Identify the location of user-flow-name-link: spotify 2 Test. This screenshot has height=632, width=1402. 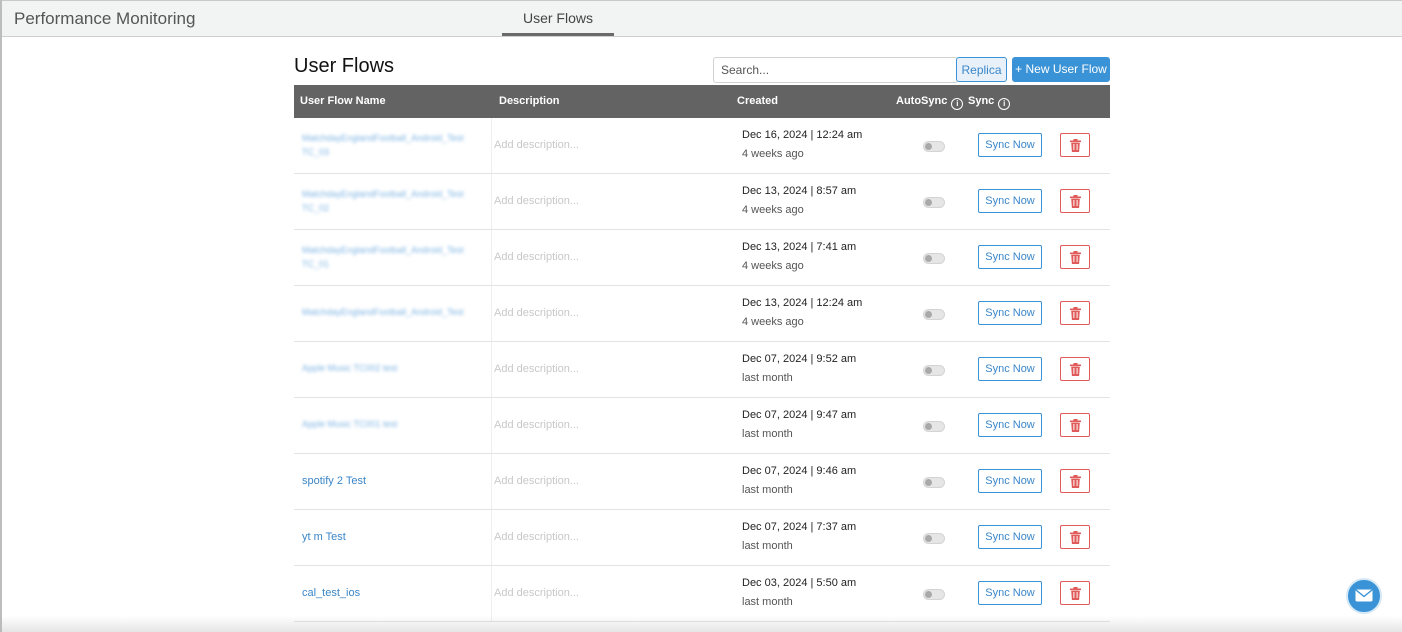
(334, 481).